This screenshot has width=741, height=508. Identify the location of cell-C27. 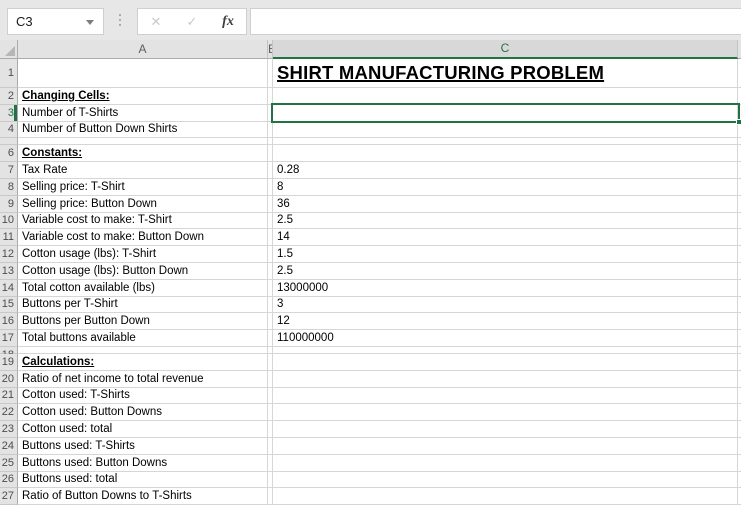
(505, 497).